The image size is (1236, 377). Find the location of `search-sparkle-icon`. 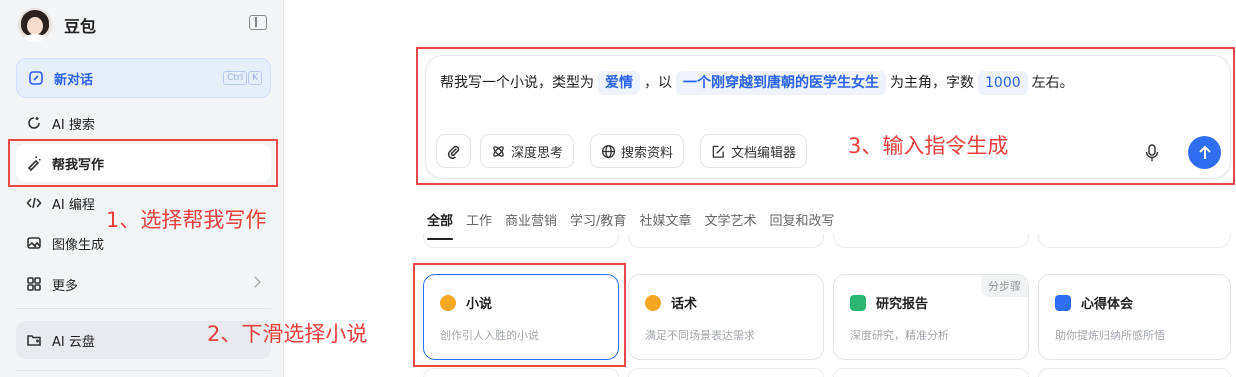

search-sparkle-icon is located at coordinates (34, 123).